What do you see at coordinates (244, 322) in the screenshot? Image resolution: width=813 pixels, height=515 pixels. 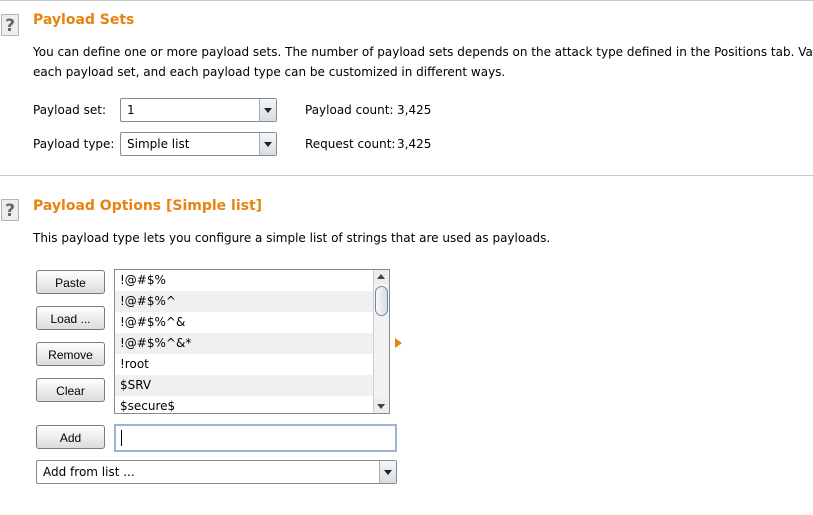 I see `list-item: !@#$%^&` at bounding box center [244, 322].